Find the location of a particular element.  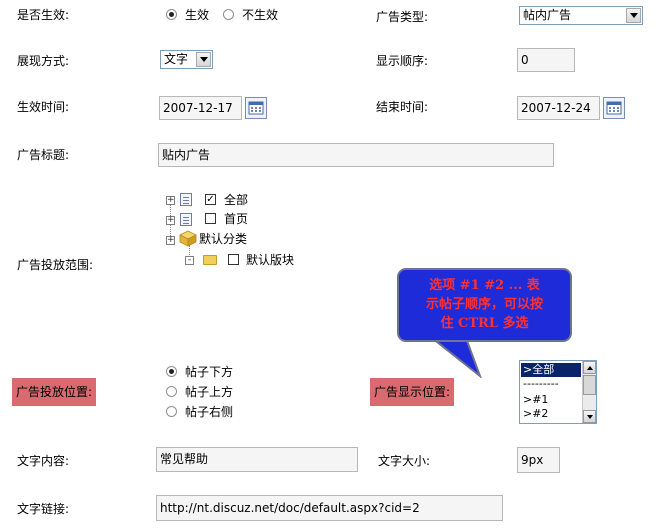

listbox-option: --------- is located at coordinates (540, 384).